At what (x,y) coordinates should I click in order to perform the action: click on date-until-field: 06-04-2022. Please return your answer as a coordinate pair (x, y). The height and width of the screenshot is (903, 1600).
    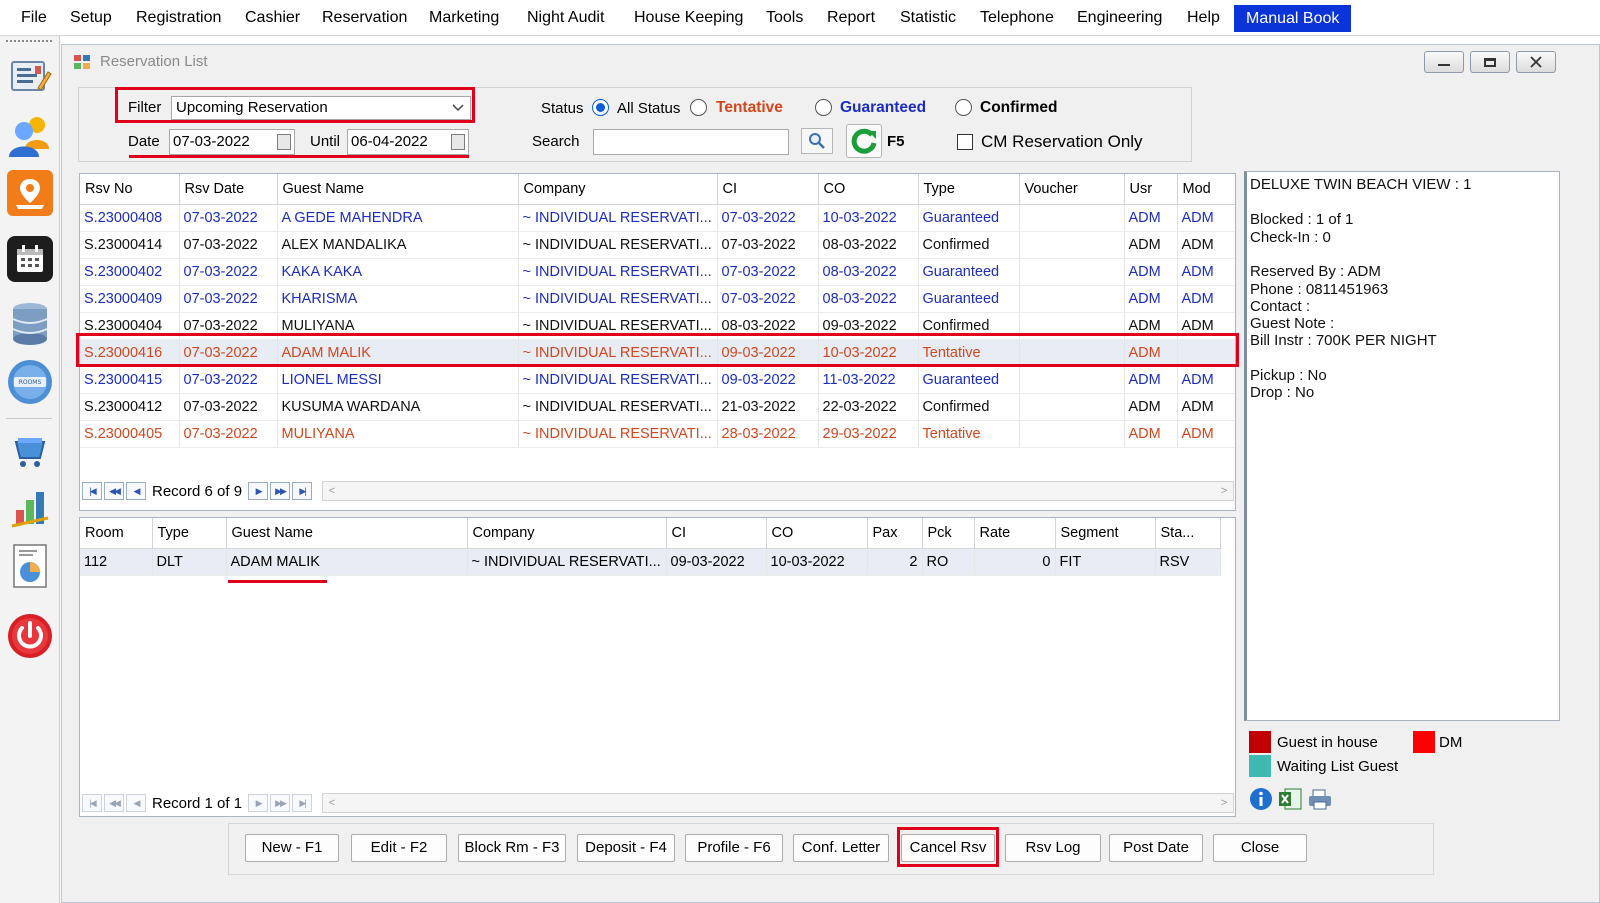
    Looking at the image, I should click on (408, 142).